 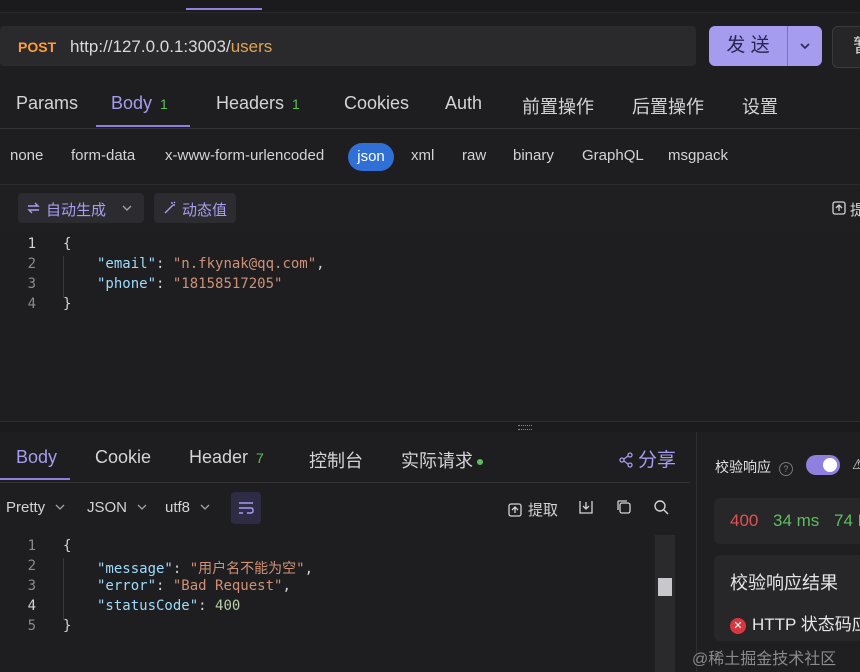 What do you see at coordinates (244, 155) in the screenshot?
I see `body-type-urlencoded: x-www-form-urlencoded` at bounding box center [244, 155].